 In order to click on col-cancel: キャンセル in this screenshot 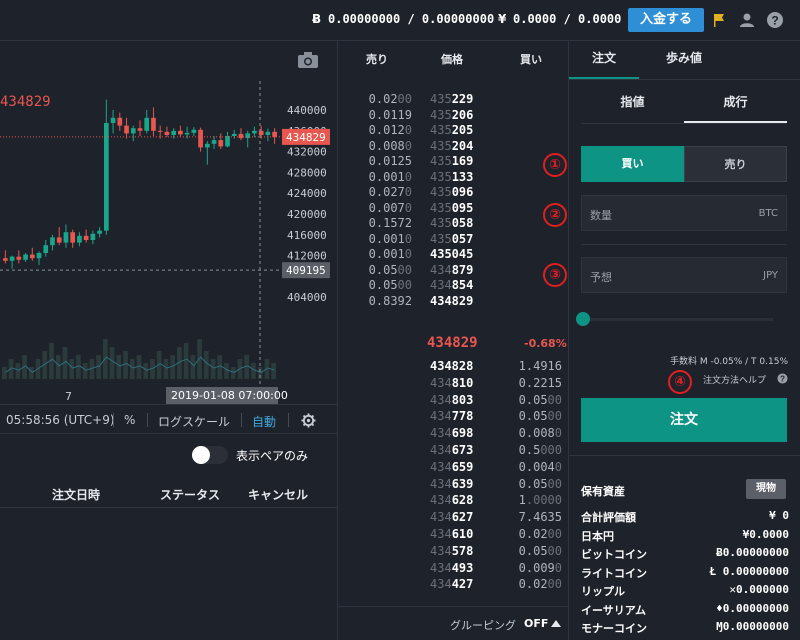, I will do `click(278, 494)`.